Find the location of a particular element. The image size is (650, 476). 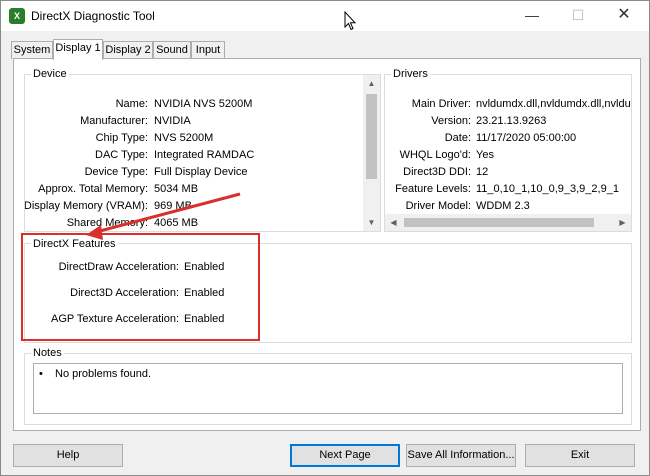

next-page-button: Next Page is located at coordinates (345, 455).